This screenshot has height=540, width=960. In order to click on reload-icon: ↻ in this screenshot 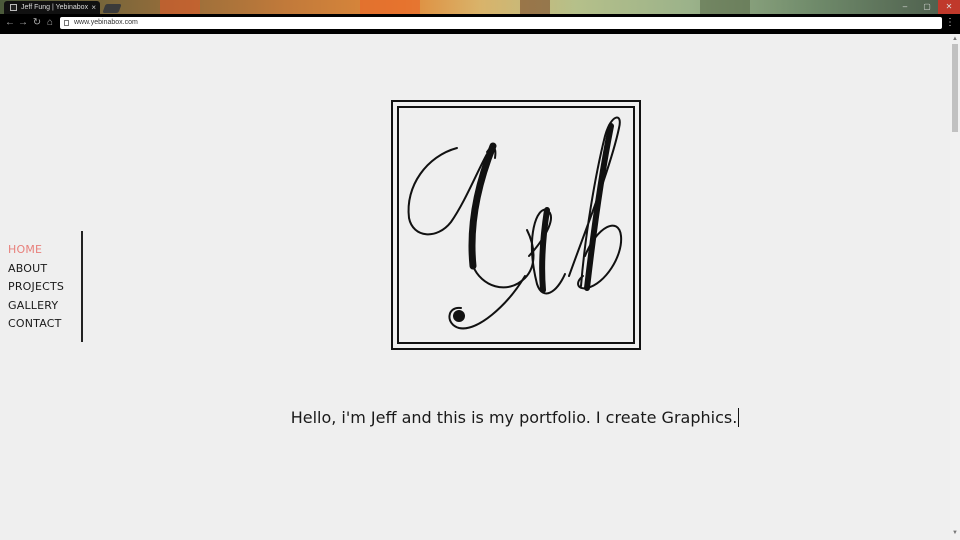, I will do `click(37, 23)`.